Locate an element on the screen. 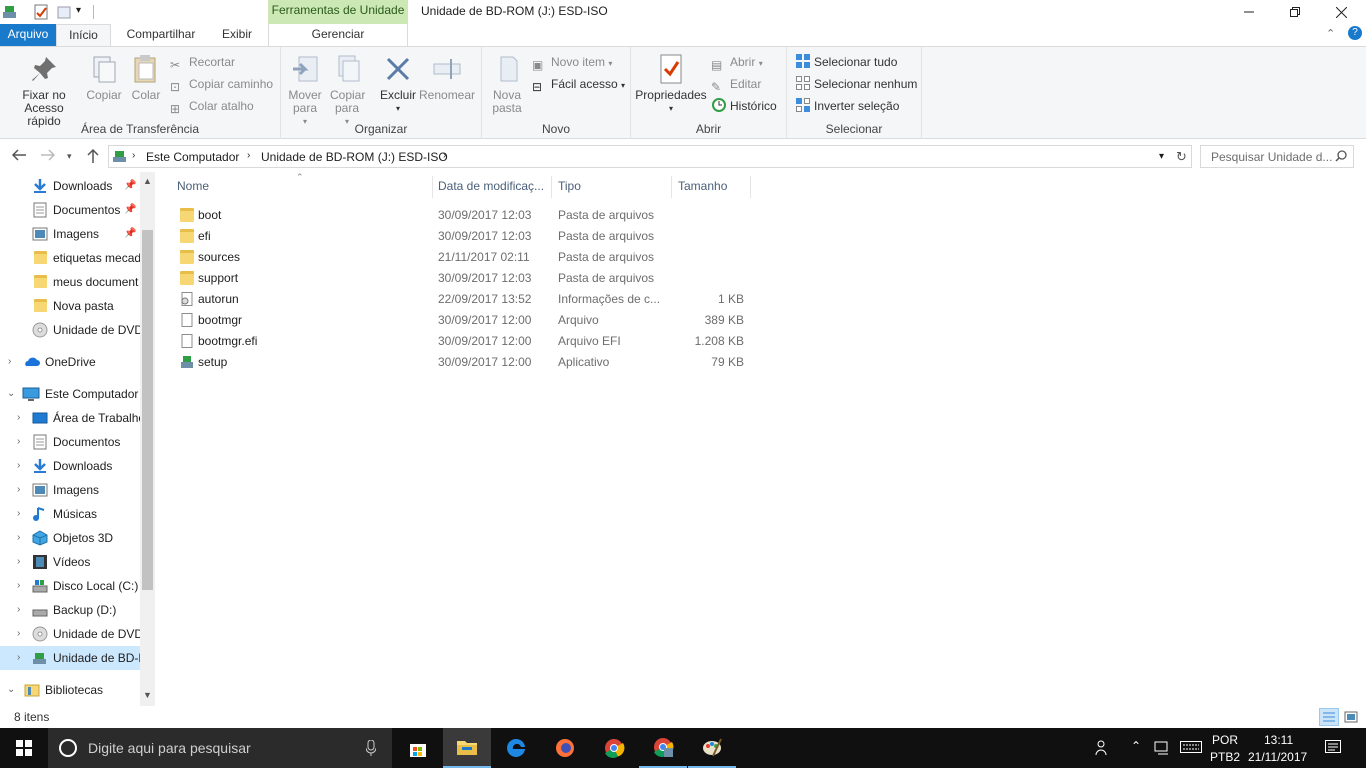 This screenshot has width=1366, height=768. firefox-icon is located at coordinates (565, 748).